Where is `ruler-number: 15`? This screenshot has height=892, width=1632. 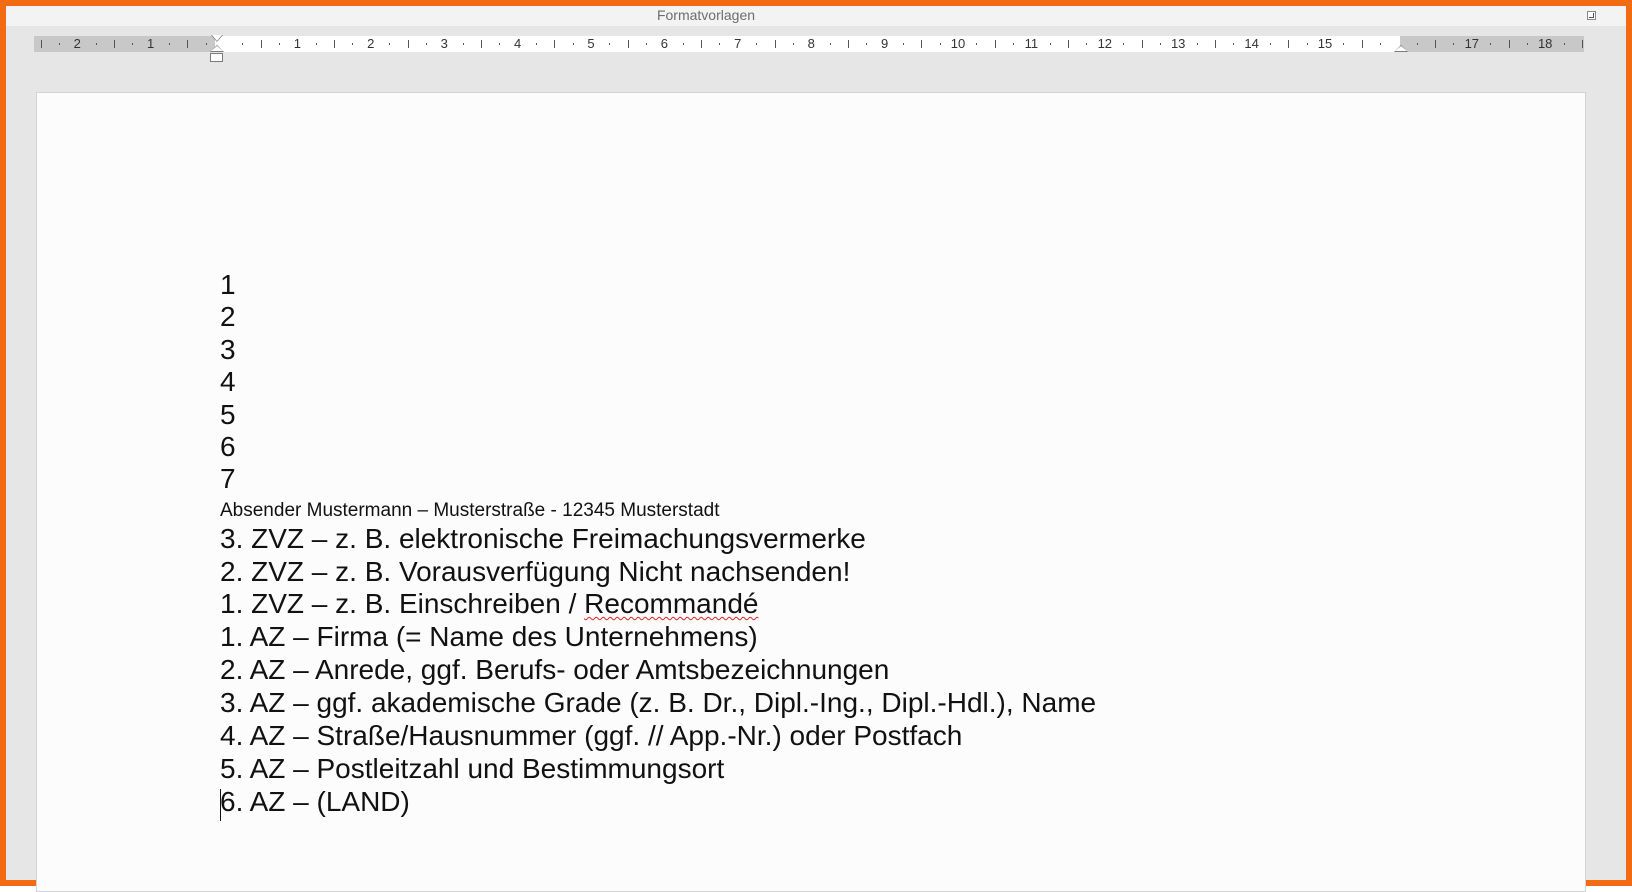 ruler-number: 15 is located at coordinates (1325, 43).